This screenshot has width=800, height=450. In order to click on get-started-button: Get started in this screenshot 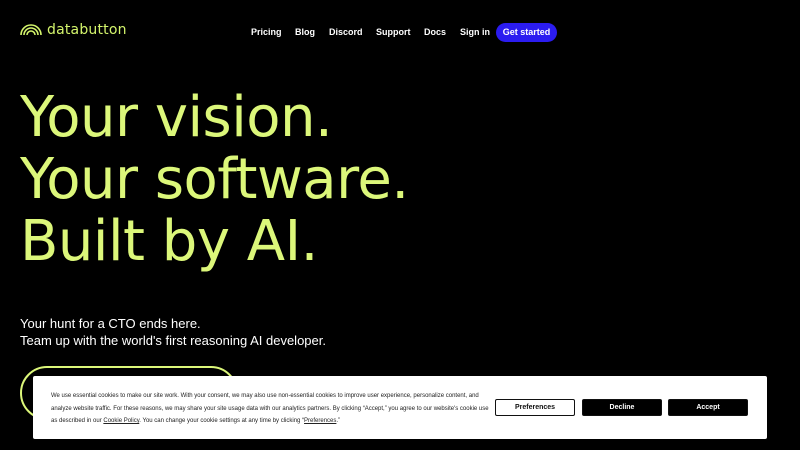, I will do `click(526, 32)`.